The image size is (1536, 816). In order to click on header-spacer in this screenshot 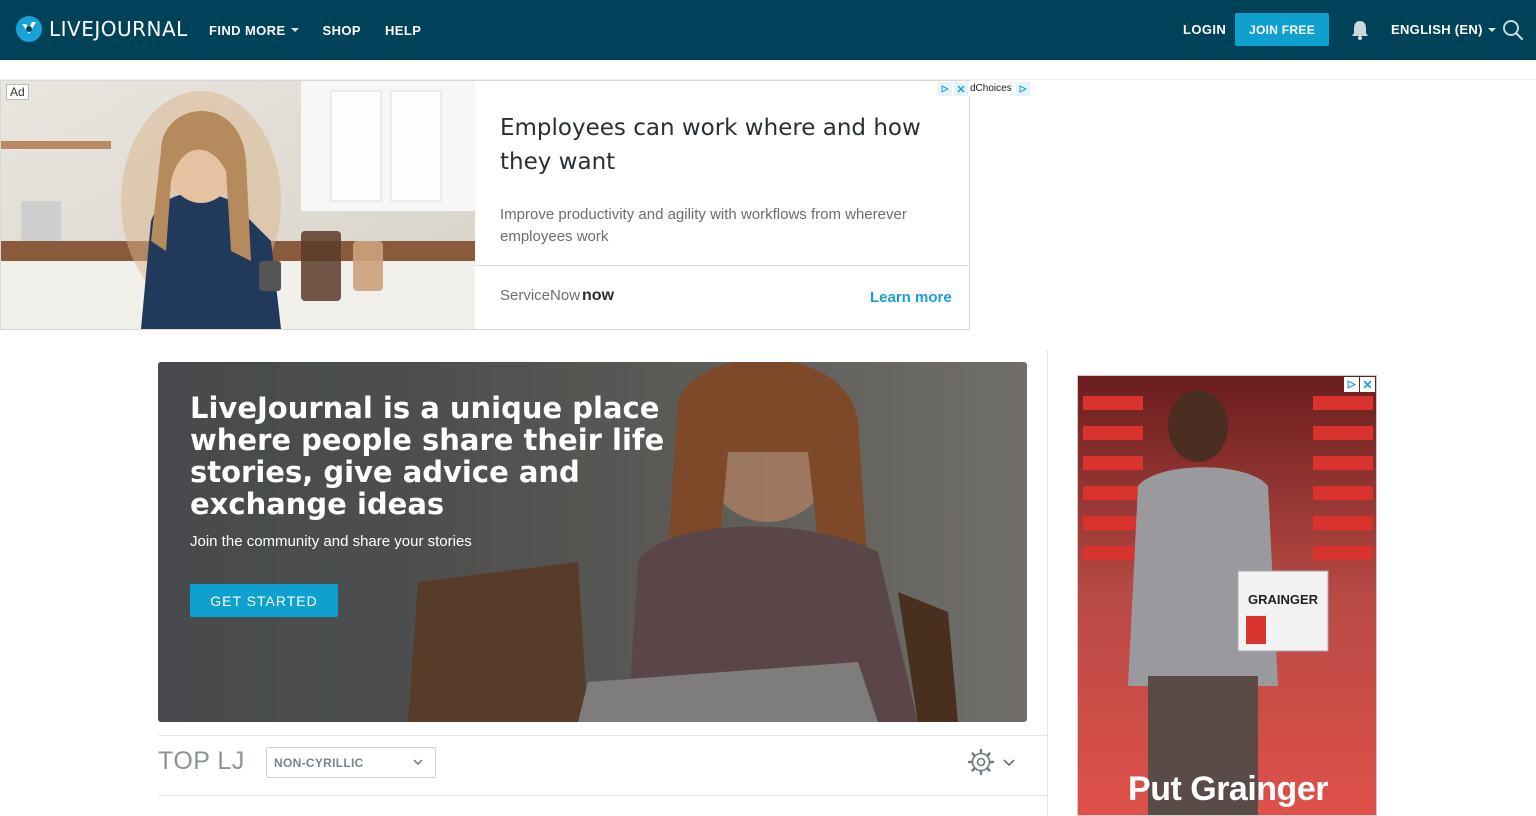, I will do `click(768, 70)`.